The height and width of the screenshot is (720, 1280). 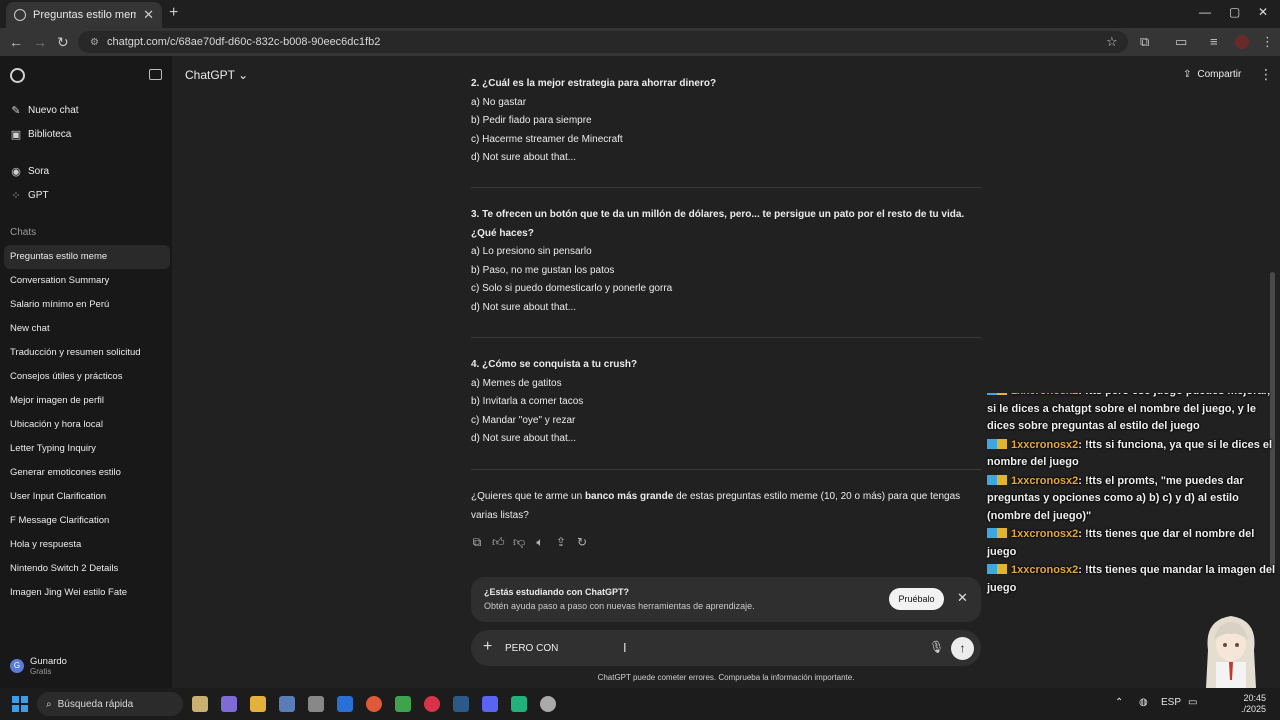 I want to click on language-indicator: ESP, so click(x=1171, y=702).